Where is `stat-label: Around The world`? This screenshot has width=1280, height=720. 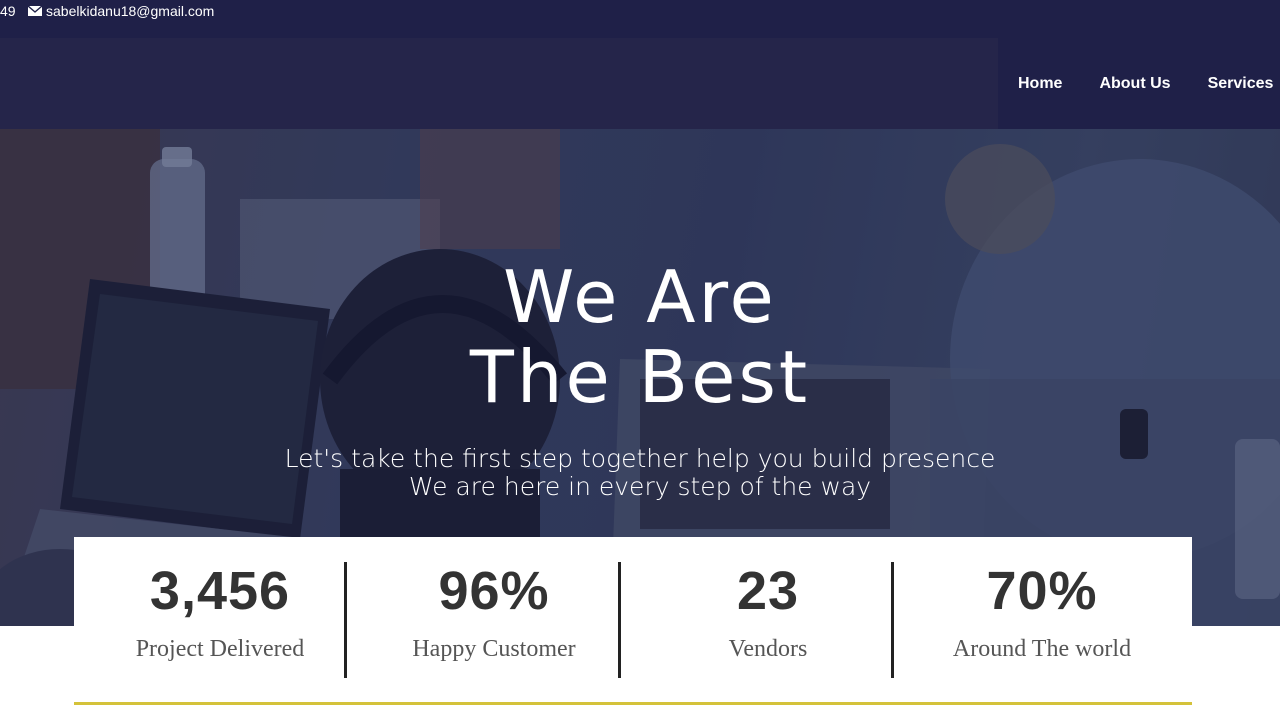
stat-label: Around The world is located at coordinates (1042, 649).